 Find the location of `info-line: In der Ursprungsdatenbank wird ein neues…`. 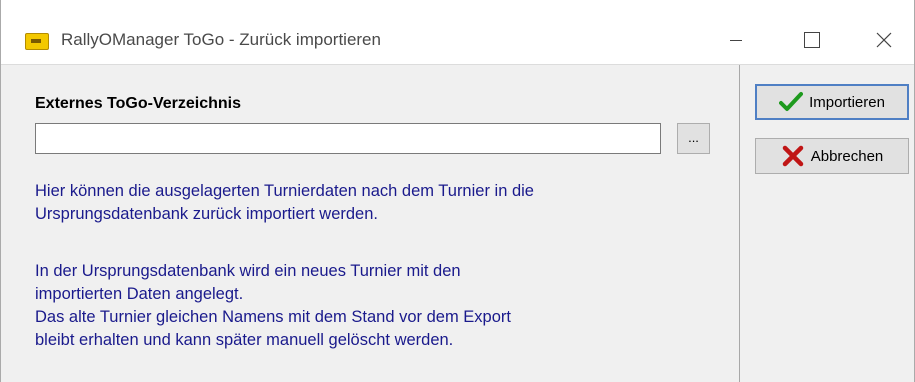

info-line: In der Ursprungsdatenbank wird ein neues… is located at coordinates (248, 271).